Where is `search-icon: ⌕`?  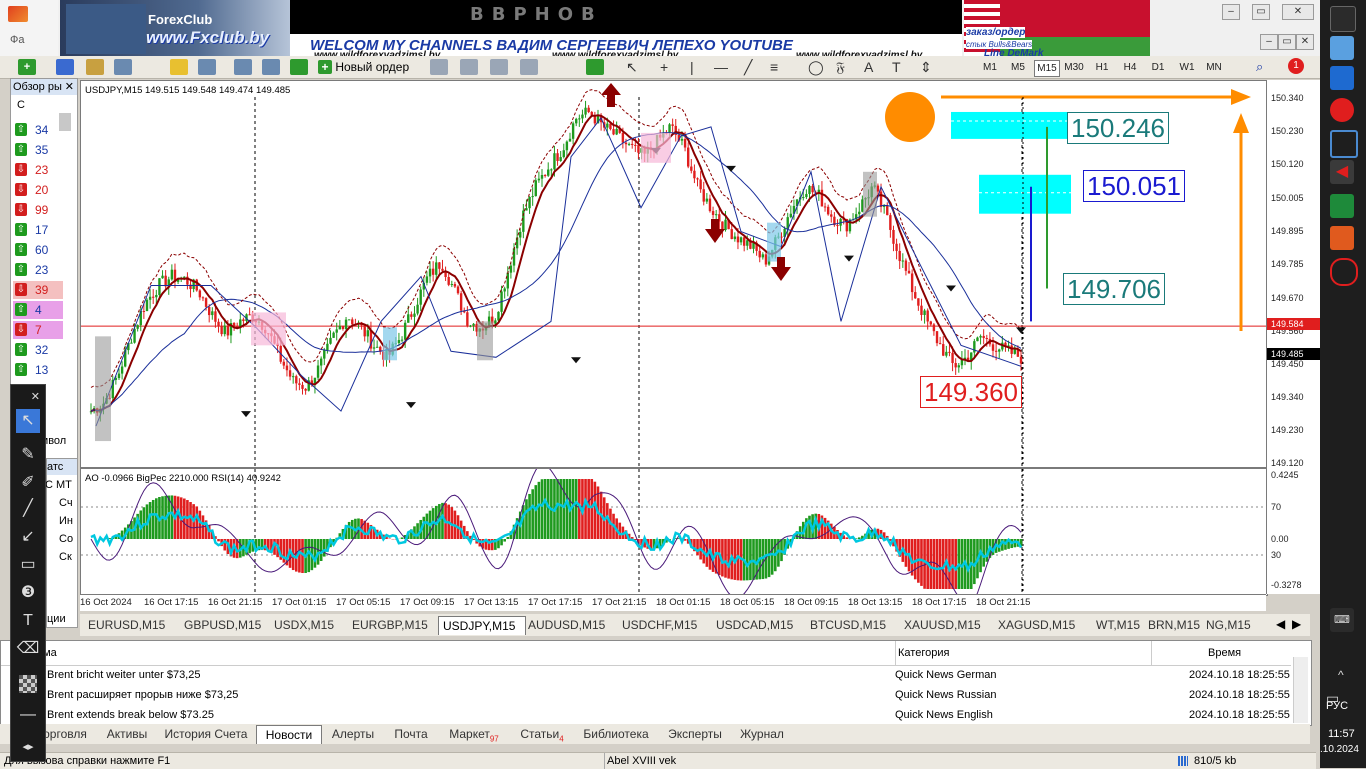
search-icon: ⌕ is located at coordinates (1259, 67).